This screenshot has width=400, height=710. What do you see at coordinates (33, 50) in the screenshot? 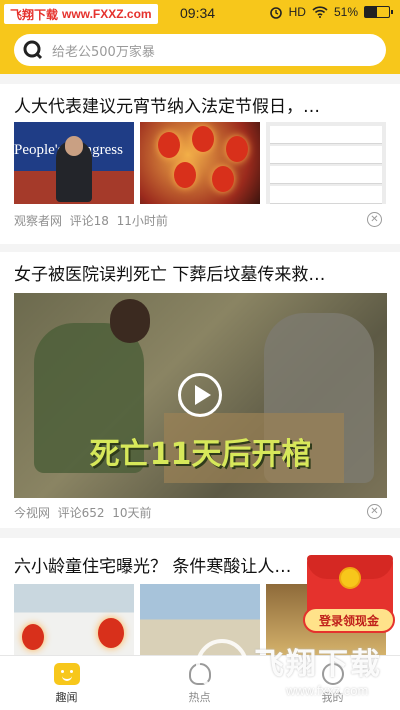
I see `search-icon` at bounding box center [33, 50].